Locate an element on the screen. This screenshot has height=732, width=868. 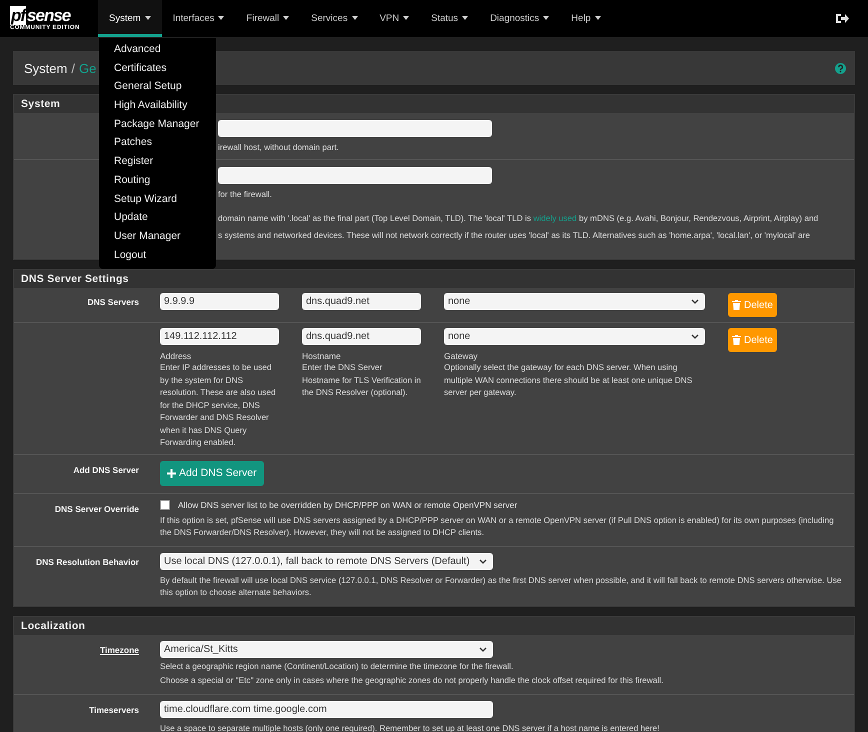
help-text: for the firewall. is located at coordinates (245, 194).